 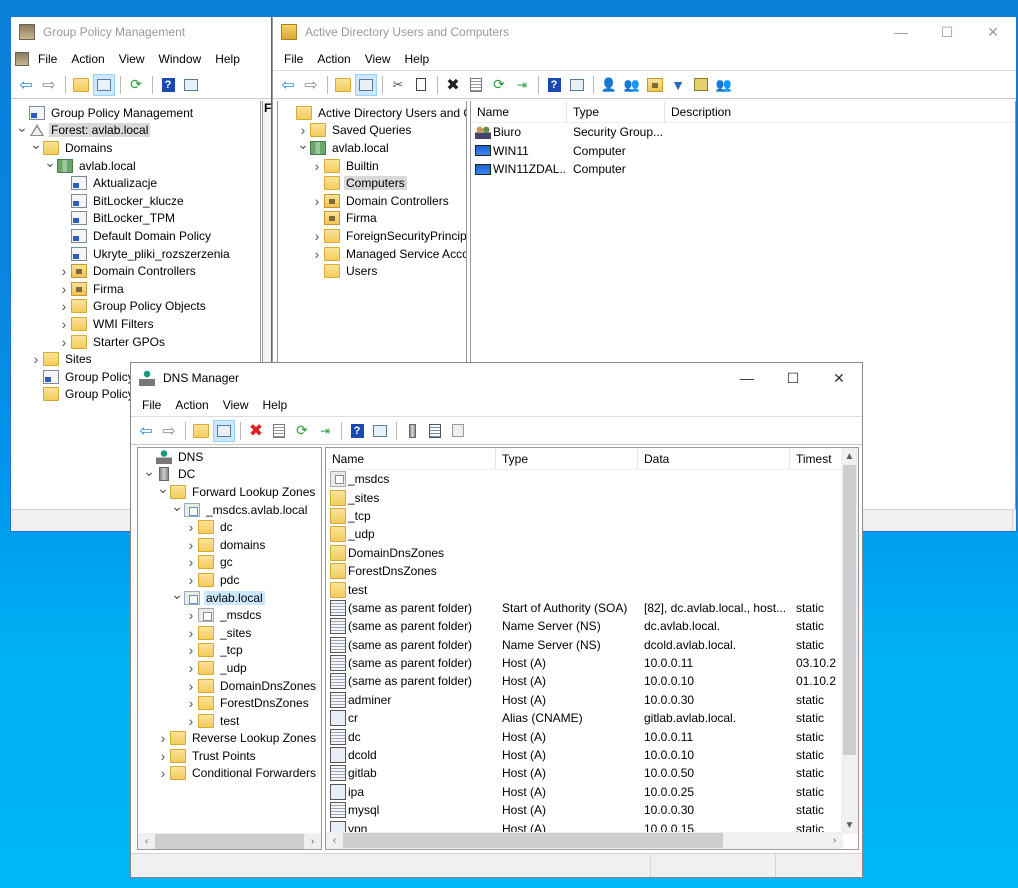 I want to click on tree-node: BitLocker_klucze, so click(x=135, y=201).